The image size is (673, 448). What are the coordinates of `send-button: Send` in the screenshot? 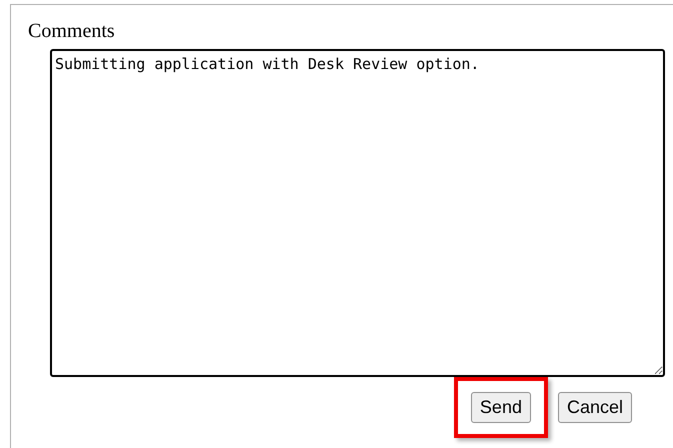 It's located at (500, 407).